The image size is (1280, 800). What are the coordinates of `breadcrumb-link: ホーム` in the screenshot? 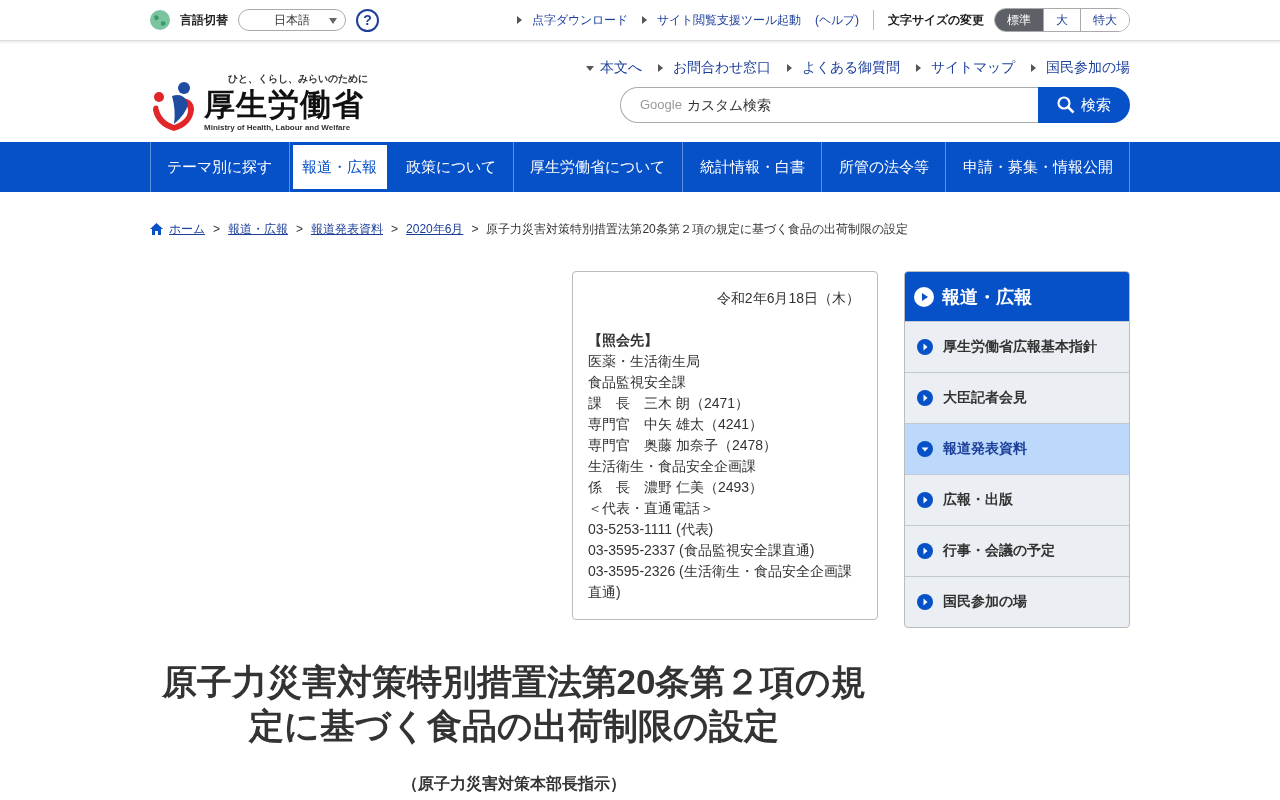 It's located at (187, 229).